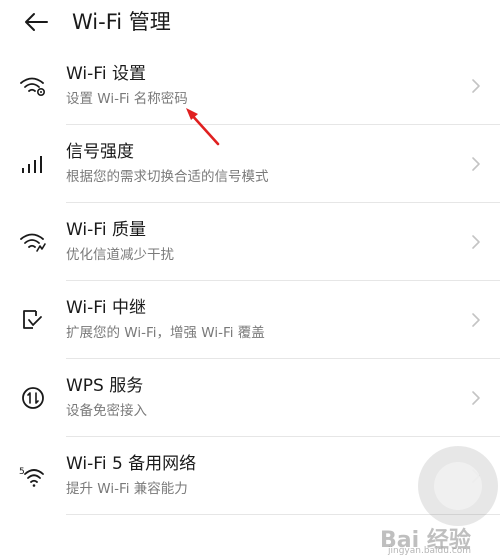 The width and height of the screenshot is (500, 557). I want to click on wps-icon, so click(33, 398).